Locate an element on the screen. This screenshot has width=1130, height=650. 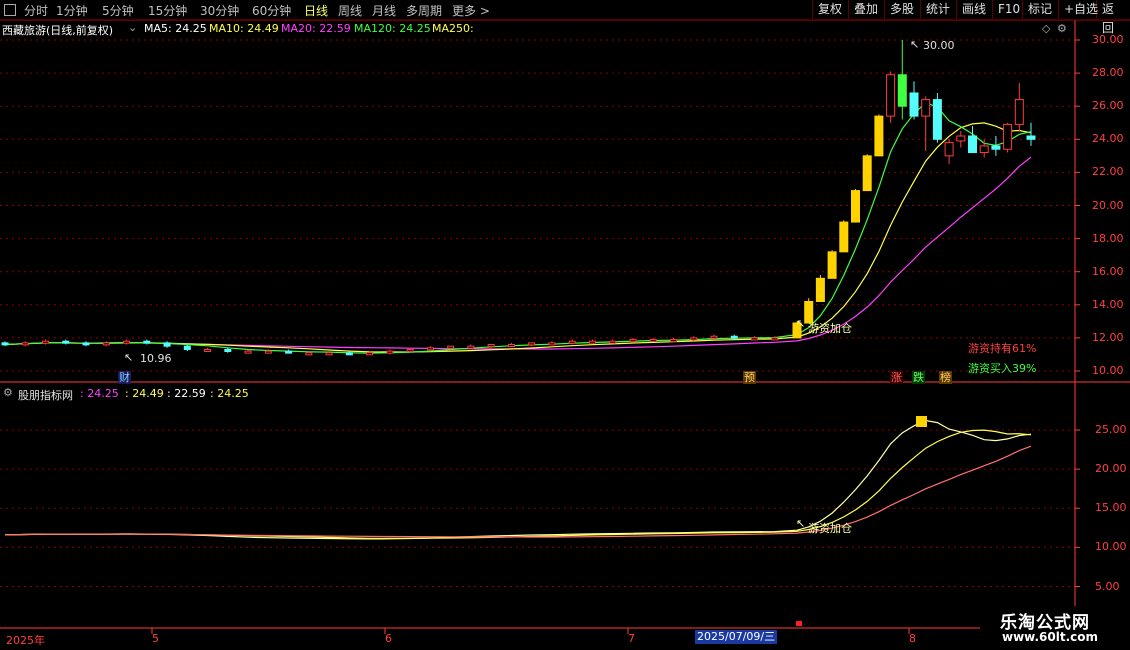
indicator-y-tick-label: 15.00 is located at coordinates (1111, 508).